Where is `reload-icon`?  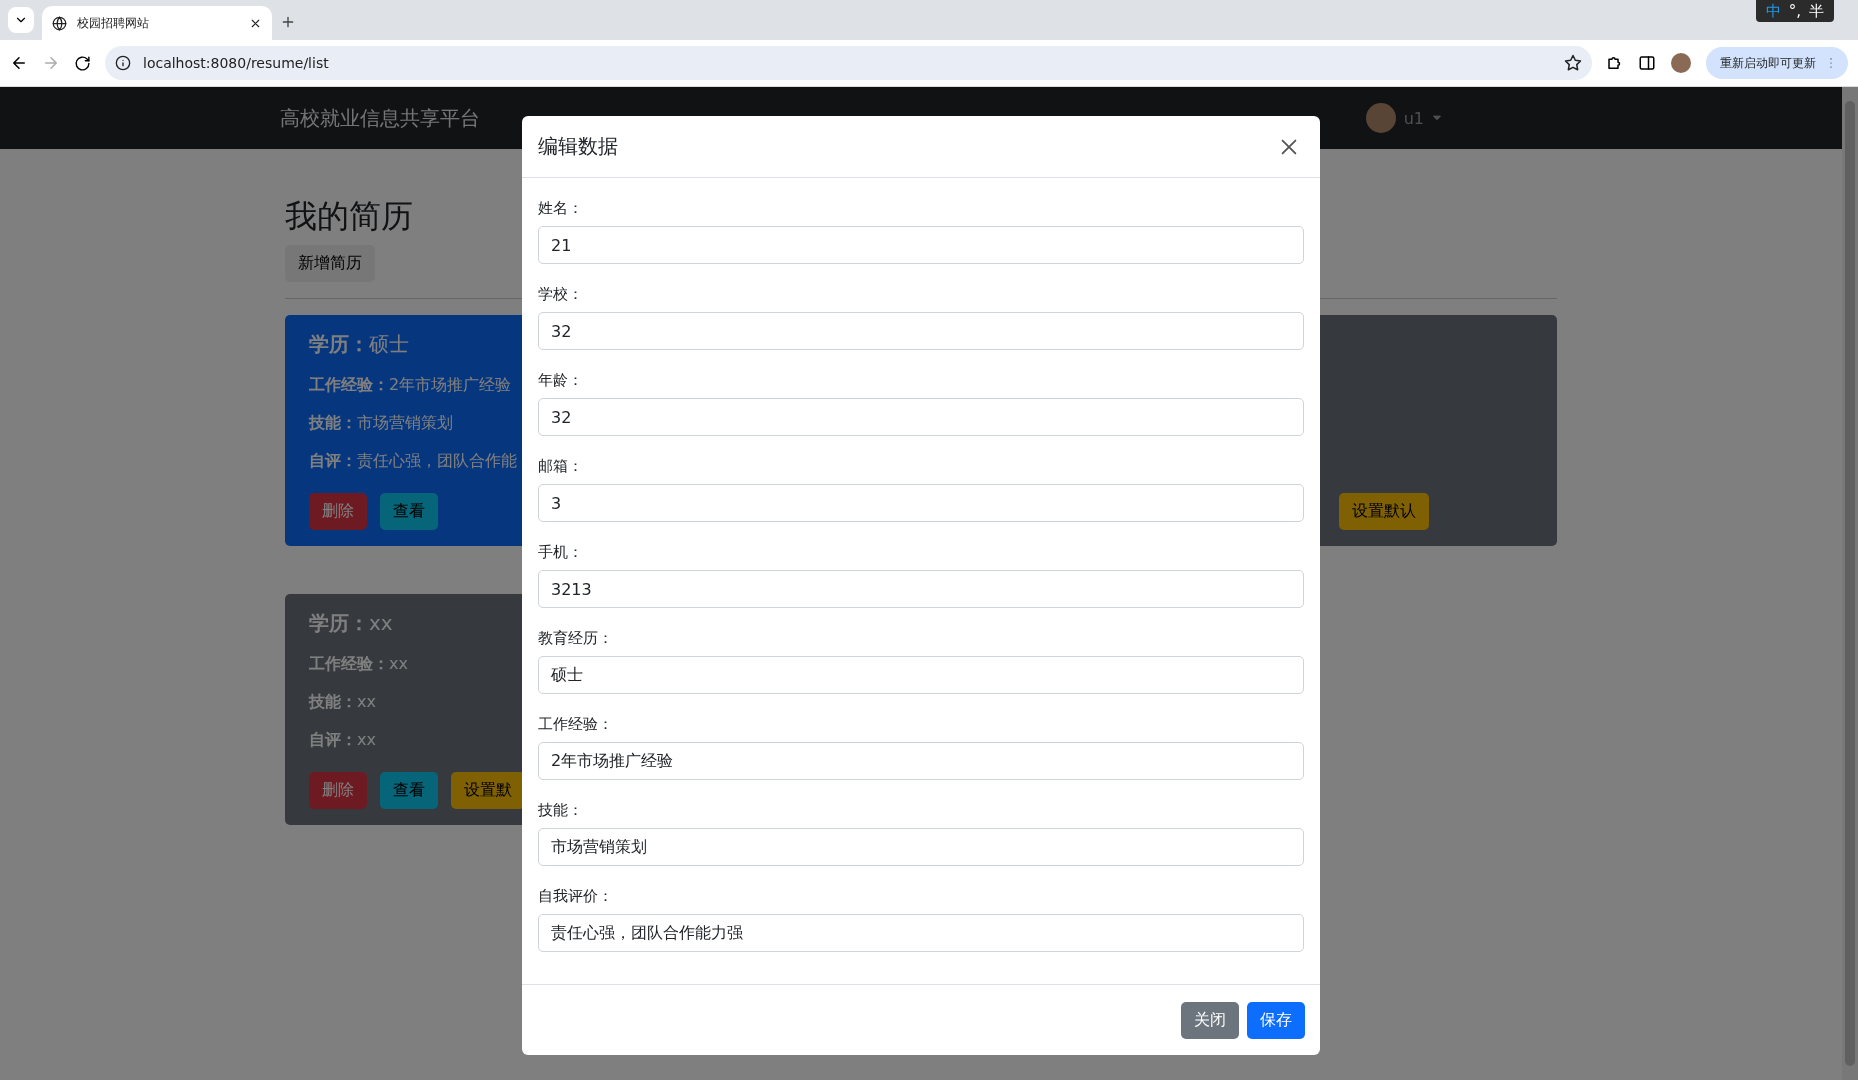 reload-icon is located at coordinates (82, 63).